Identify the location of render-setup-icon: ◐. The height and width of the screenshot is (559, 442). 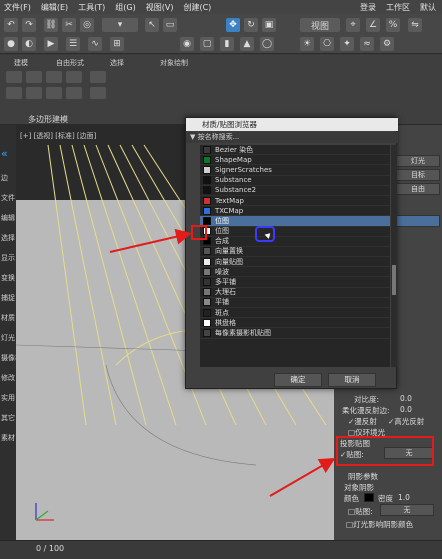
(29, 44).